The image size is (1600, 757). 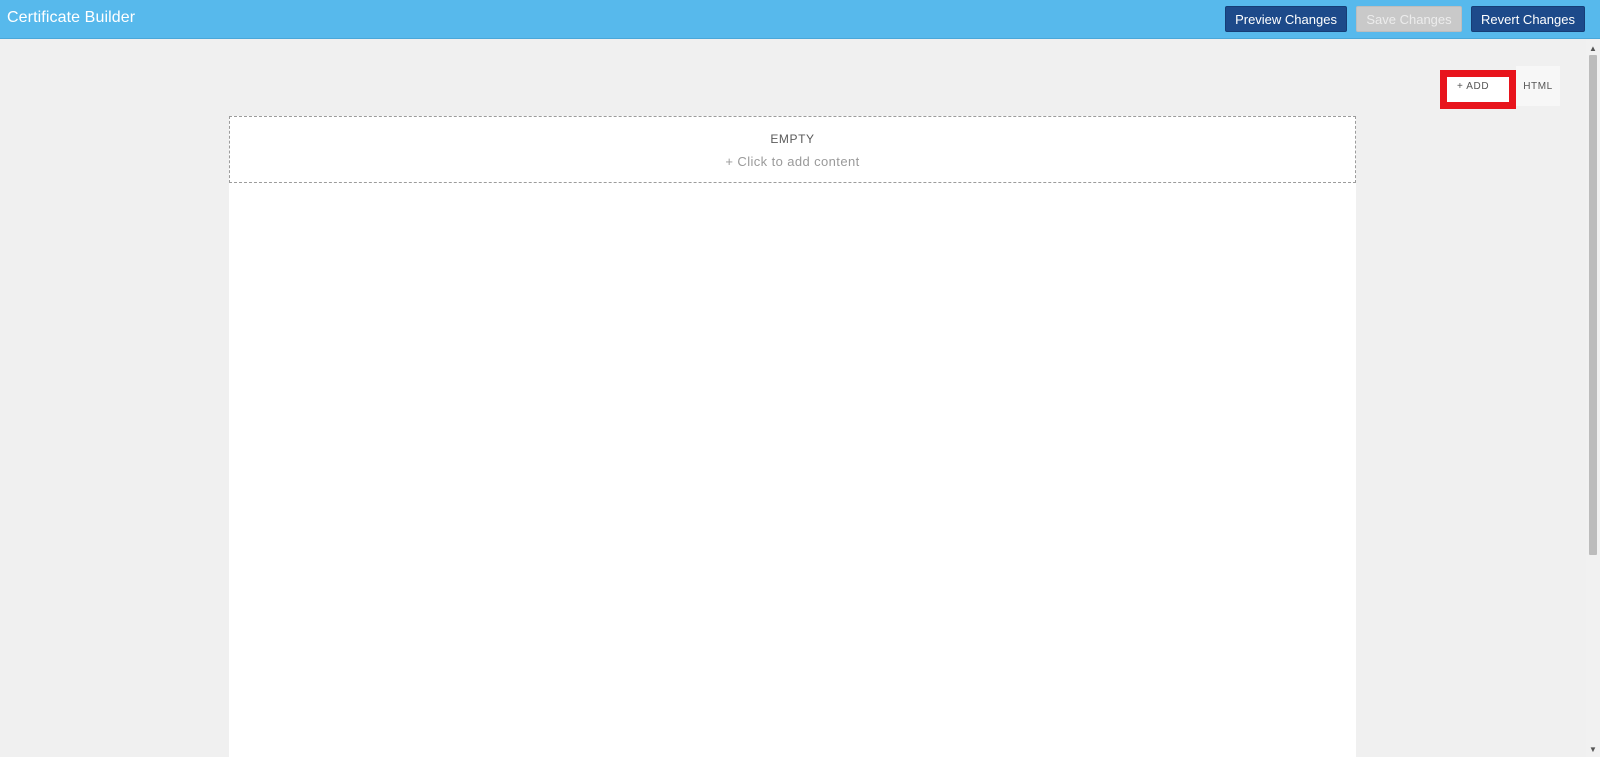 I want to click on scroll-down-arrow-icon: ▼, so click(x=1593, y=749).